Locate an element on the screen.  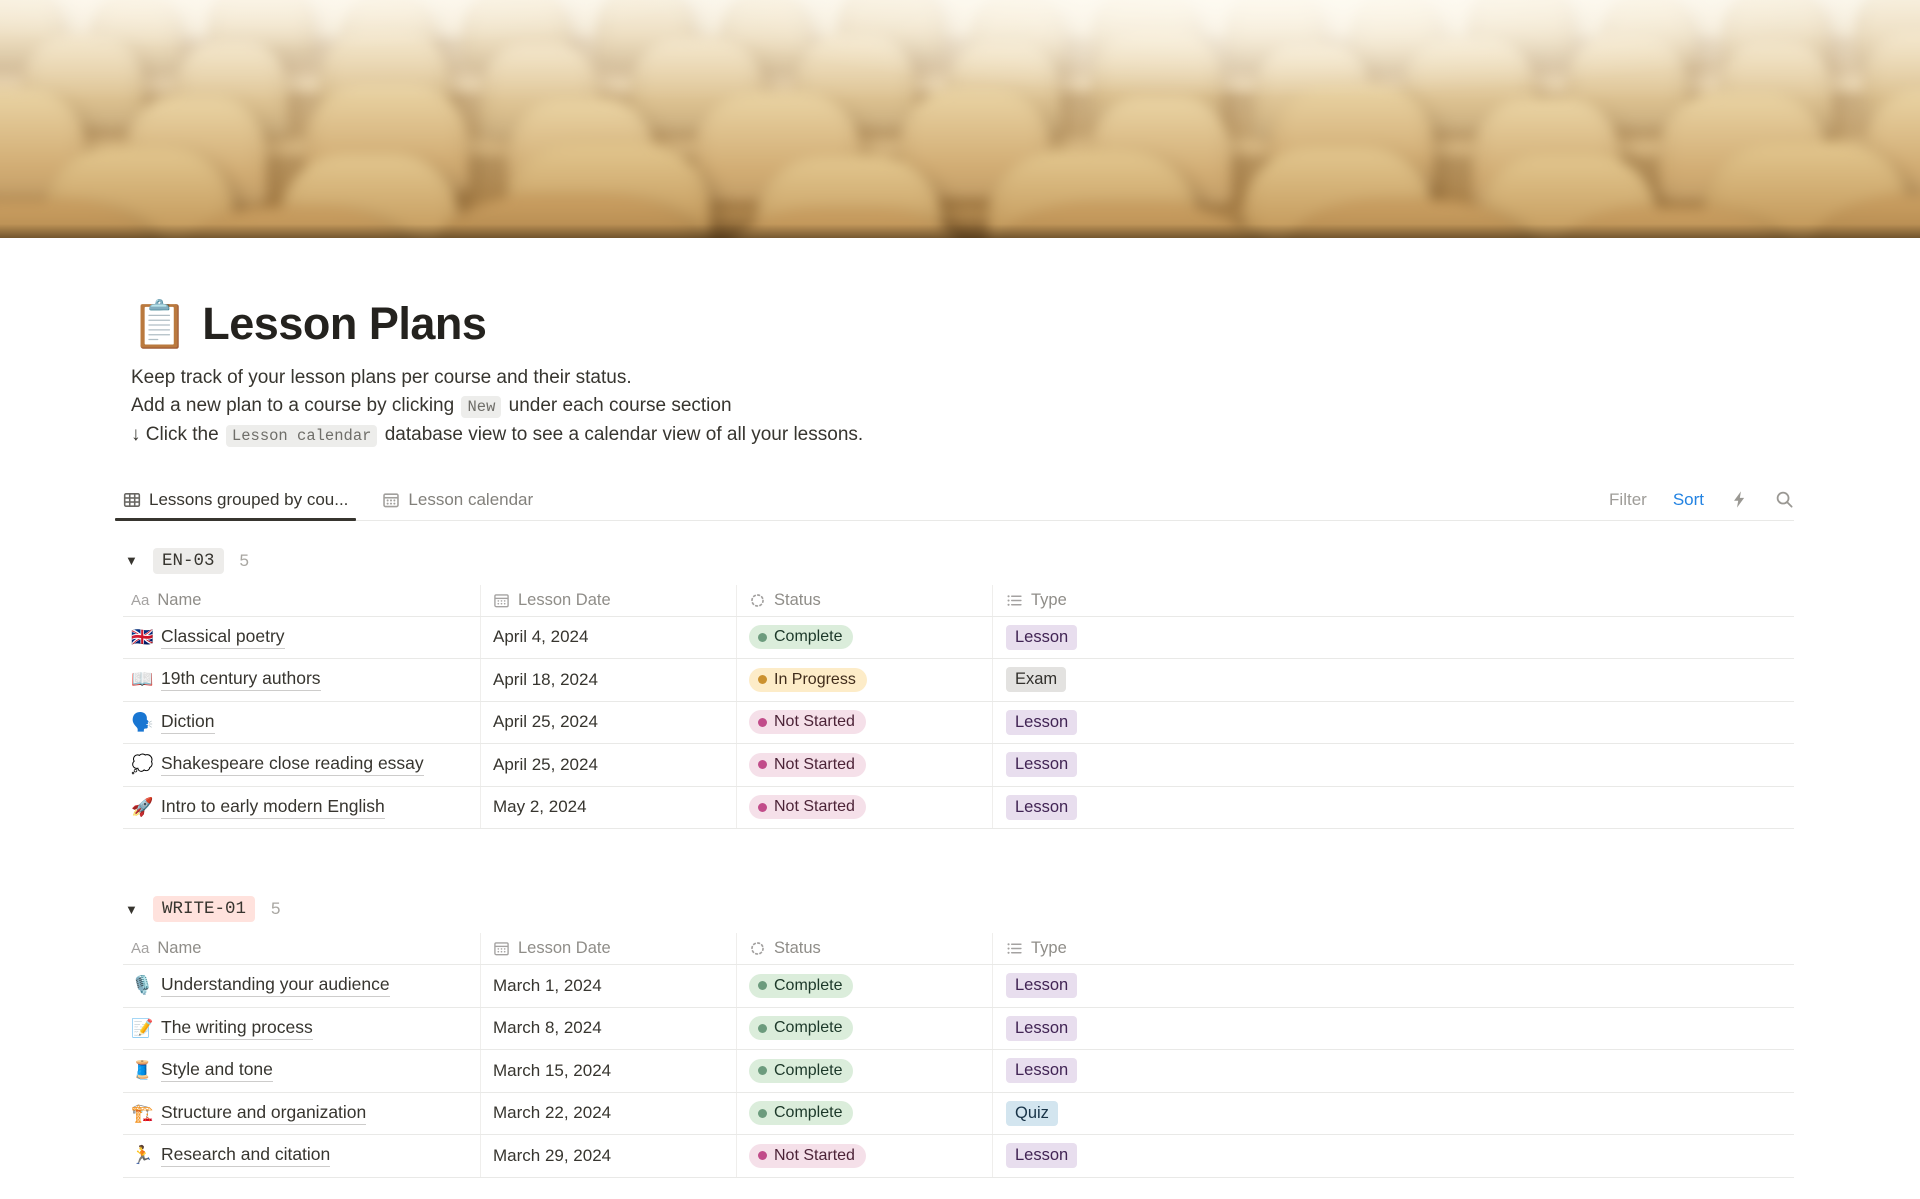
lesson-date-cell: March 22, 2024 is located at coordinates (609, 1113).